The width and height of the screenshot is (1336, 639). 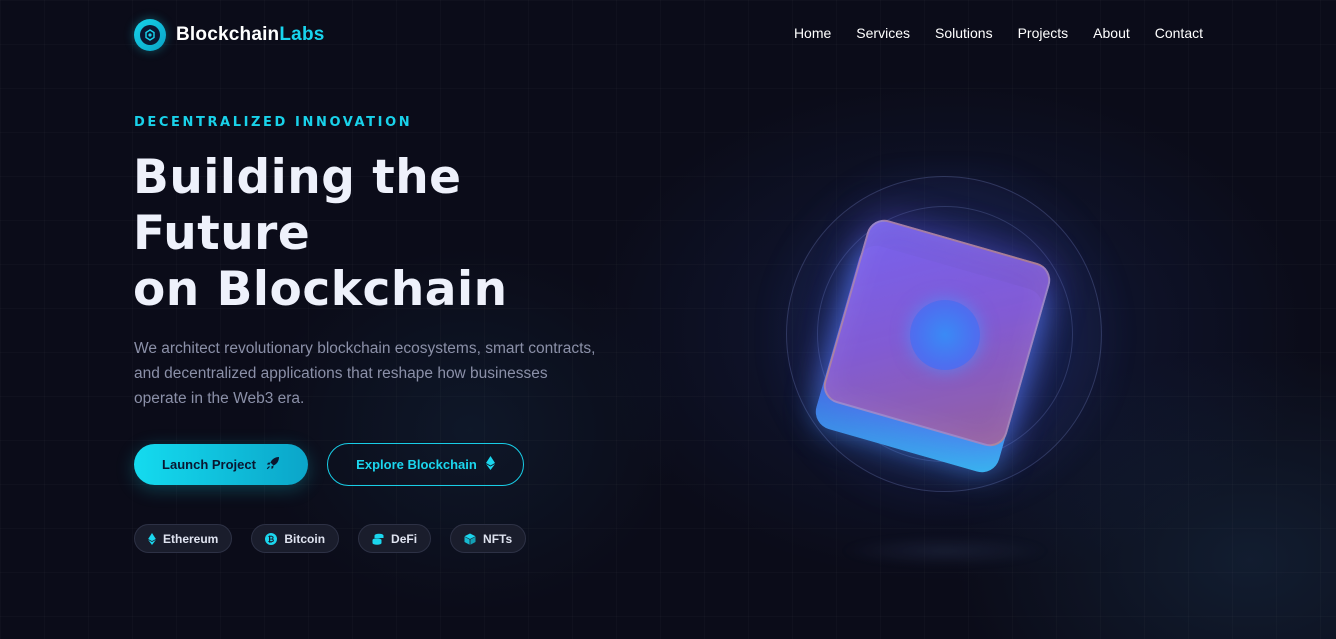 I want to click on tag-label: Ethereum, so click(x=191, y=538).